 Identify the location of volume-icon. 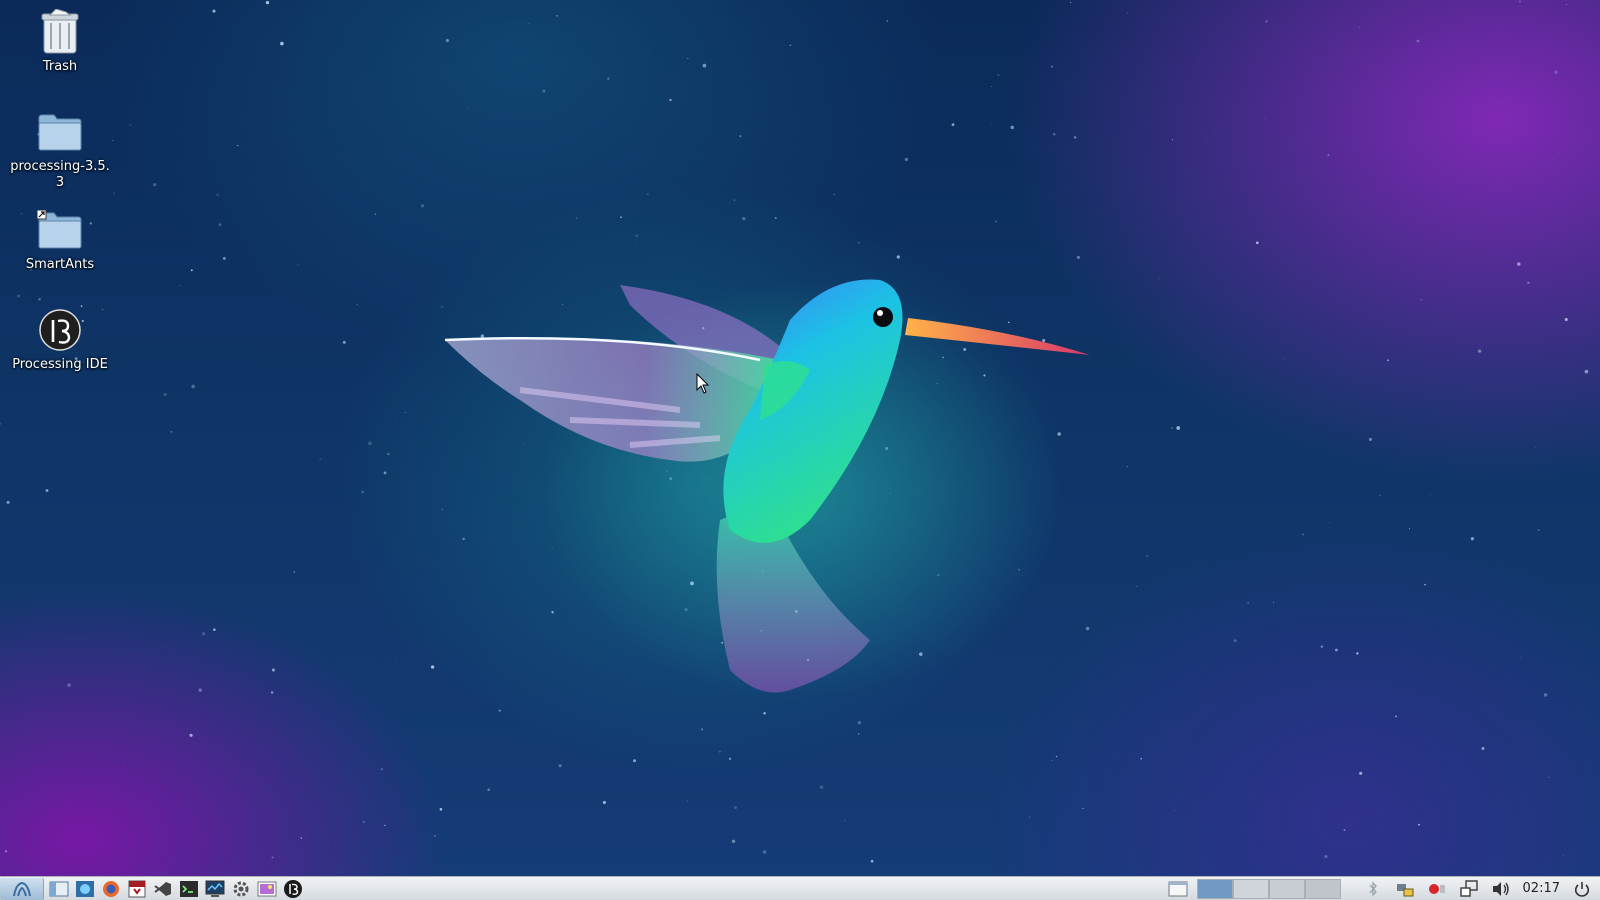
(1501, 889).